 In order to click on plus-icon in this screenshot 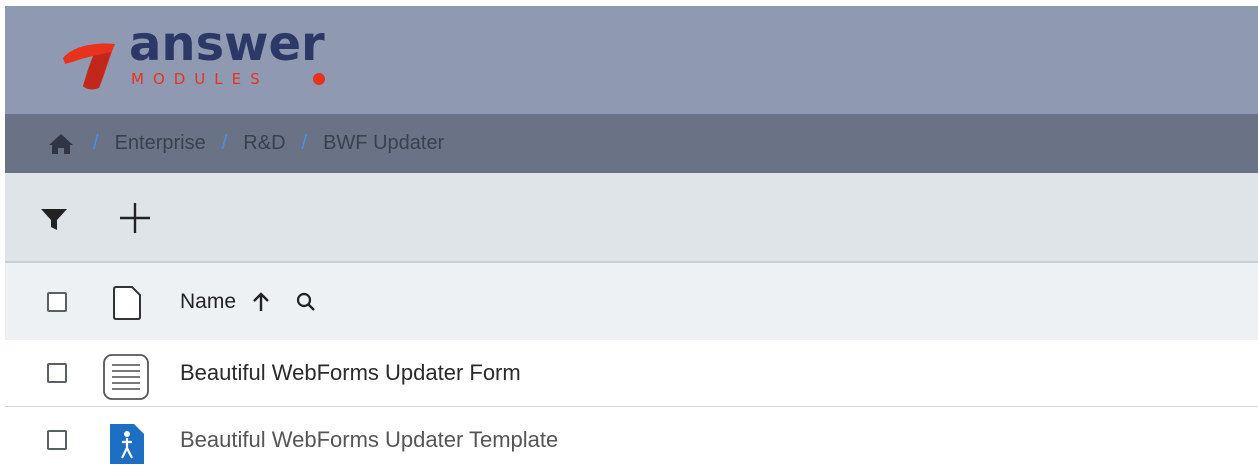, I will do `click(135, 218)`.